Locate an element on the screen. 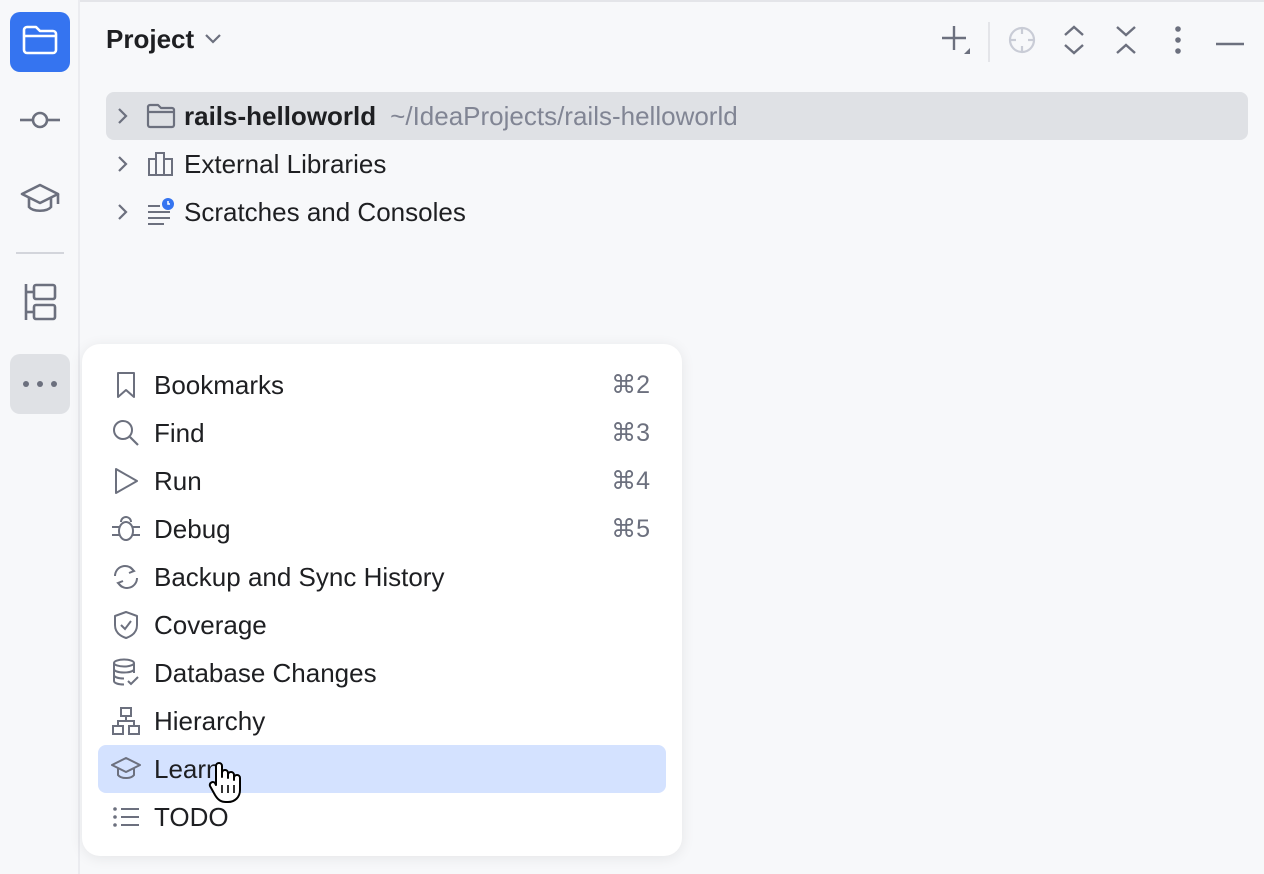 The image size is (1264, 874). commit-tool-button is located at coordinates (40, 122).